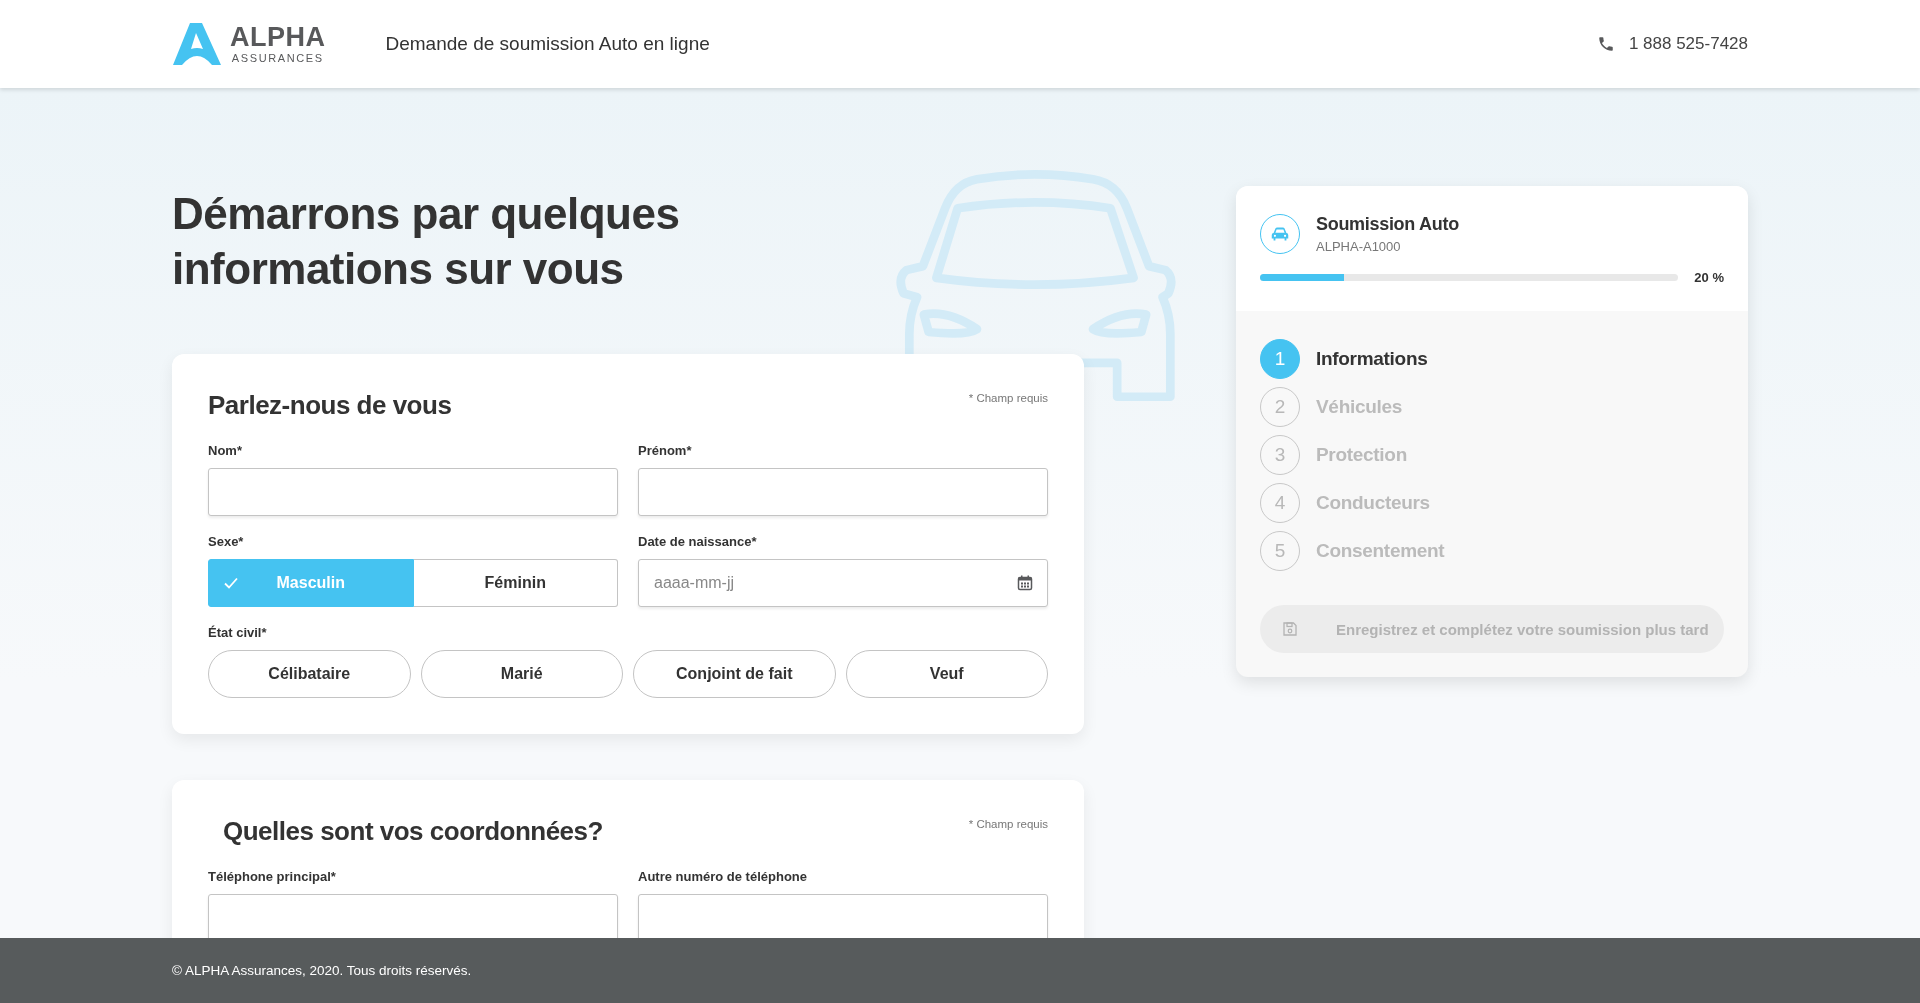 This screenshot has height=1003, width=1920. What do you see at coordinates (197, 44) in the screenshot?
I see `logo-icon` at bounding box center [197, 44].